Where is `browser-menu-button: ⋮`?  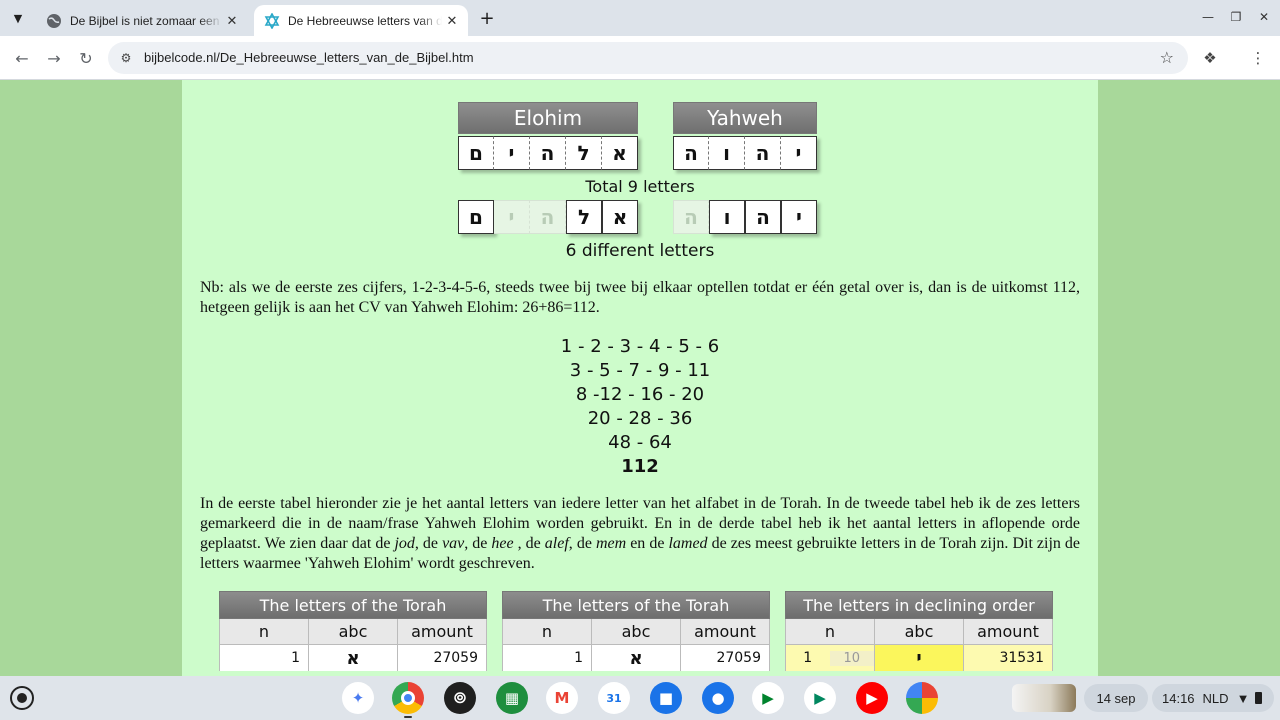
browser-menu-button: ⋮ is located at coordinates (1258, 58).